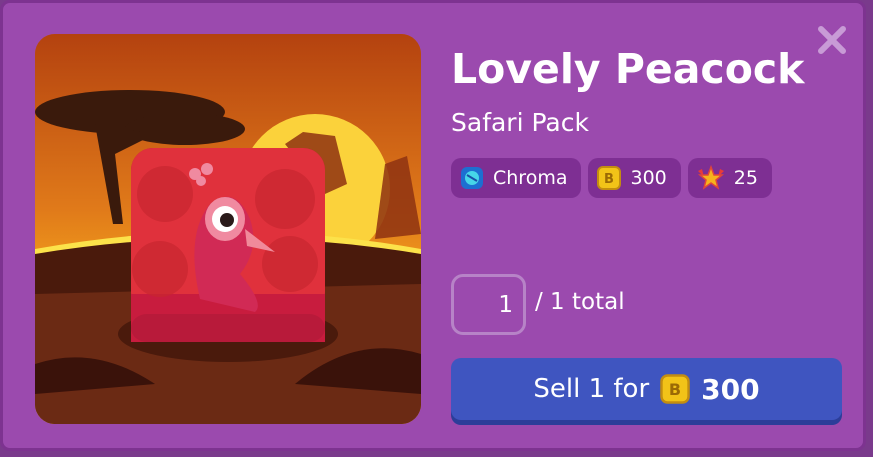 The width and height of the screenshot is (873, 457). What do you see at coordinates (745, 178) in the screenshot?
I see `xp-label: 25` at bounding box center [745, 178].